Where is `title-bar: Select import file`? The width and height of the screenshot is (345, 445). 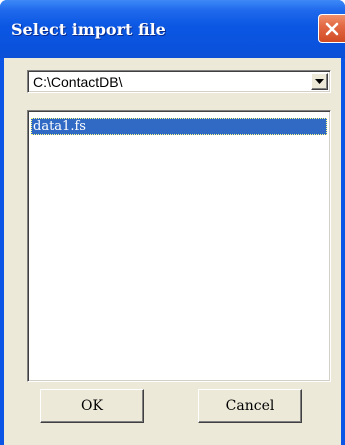 title-bar: Select import file is located at coordinates (172, 29).